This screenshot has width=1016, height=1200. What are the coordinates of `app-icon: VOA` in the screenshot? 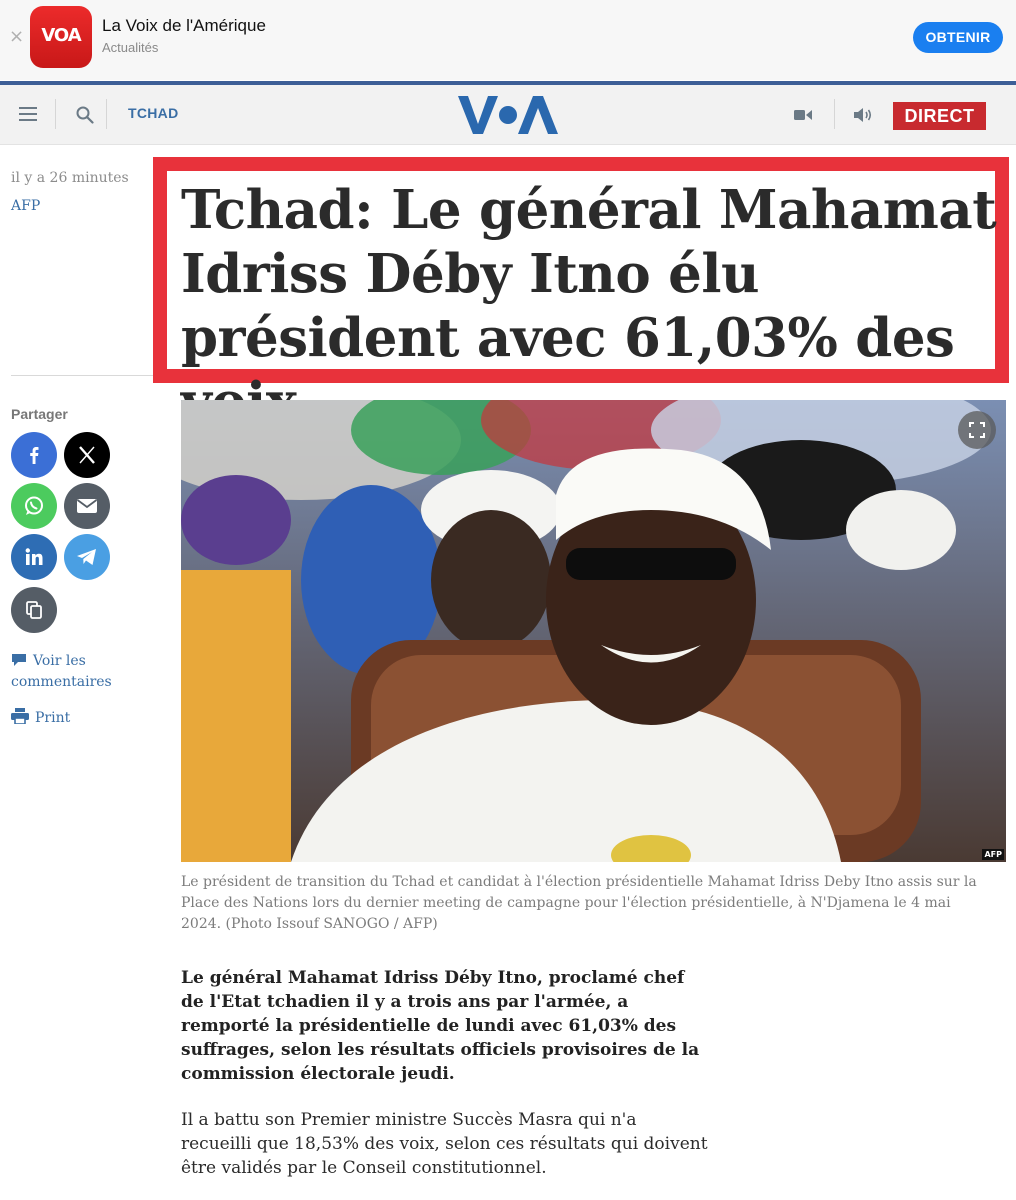 It's located at (61, 37).